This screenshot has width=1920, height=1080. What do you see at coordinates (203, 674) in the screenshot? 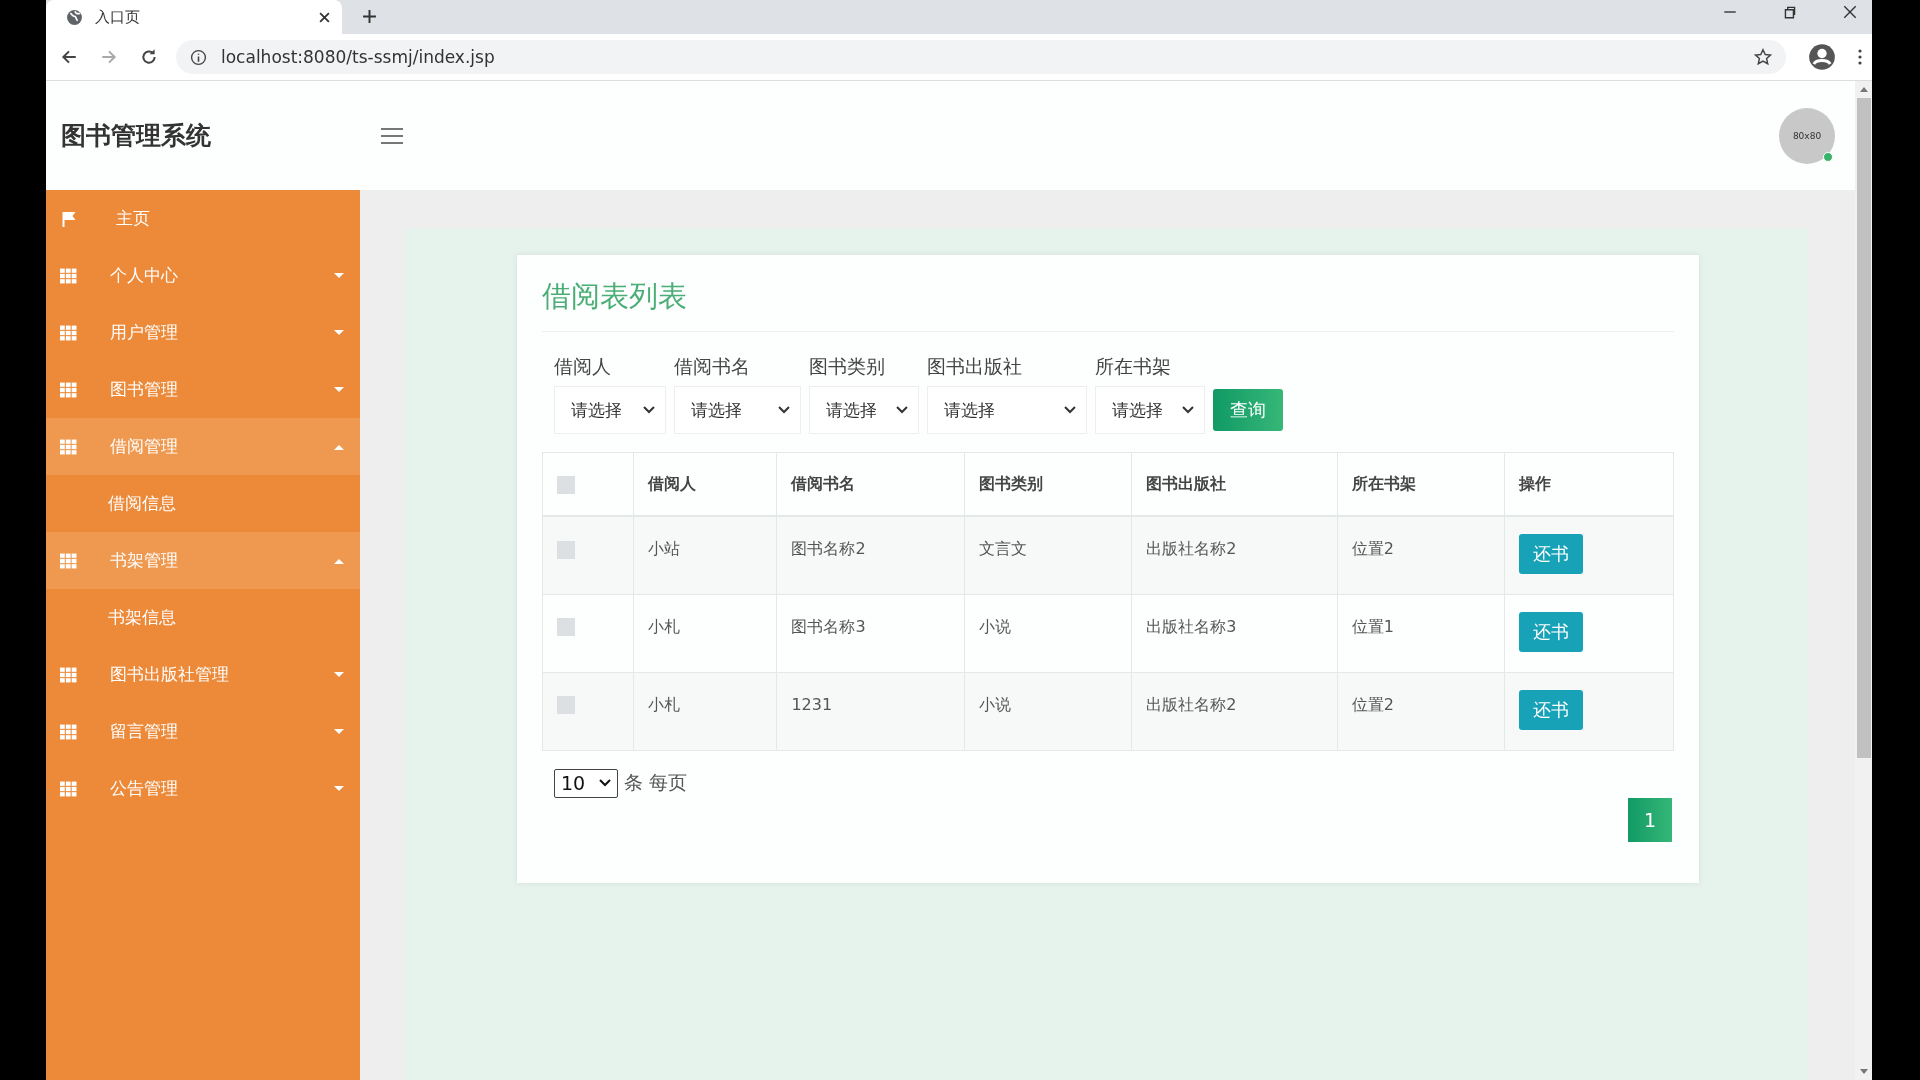
I see `sidebar-item: 图书出版社管理` at bounding box center [203, 674].